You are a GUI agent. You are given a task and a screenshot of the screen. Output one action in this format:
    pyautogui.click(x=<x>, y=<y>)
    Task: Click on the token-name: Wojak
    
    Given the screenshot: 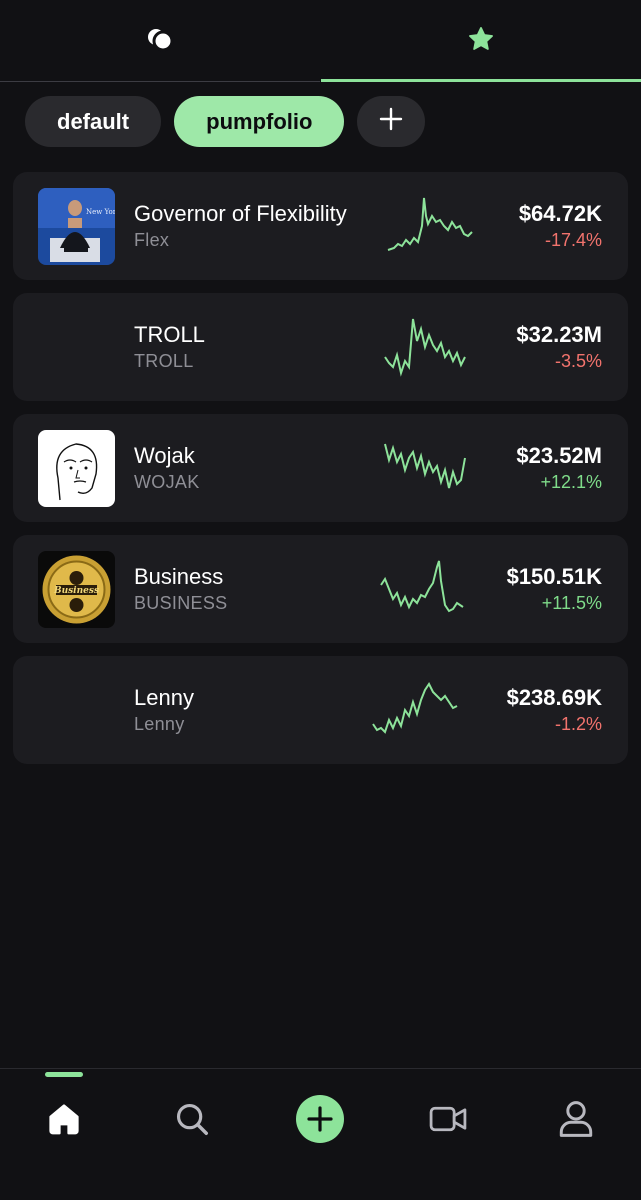 What is the action you would take?
    pyautogui.click(x=164, y=455)
    